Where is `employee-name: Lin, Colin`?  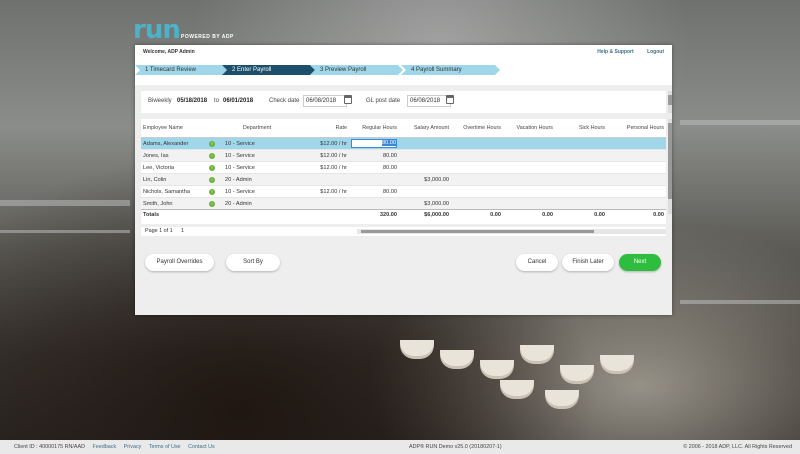
employee-name: Lin, Colin is located at coordinates (174, 179).